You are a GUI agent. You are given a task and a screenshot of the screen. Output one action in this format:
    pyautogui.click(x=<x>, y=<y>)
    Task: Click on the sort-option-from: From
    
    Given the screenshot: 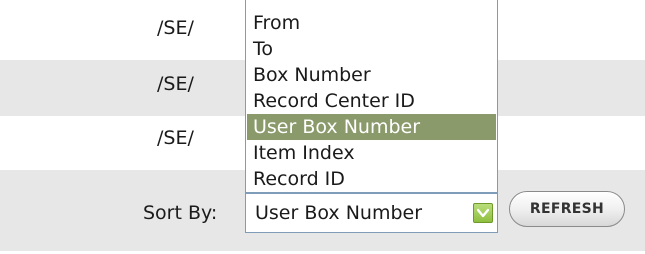 What is the action you would take?
    pyautogui.click(x=371, y=23)
    